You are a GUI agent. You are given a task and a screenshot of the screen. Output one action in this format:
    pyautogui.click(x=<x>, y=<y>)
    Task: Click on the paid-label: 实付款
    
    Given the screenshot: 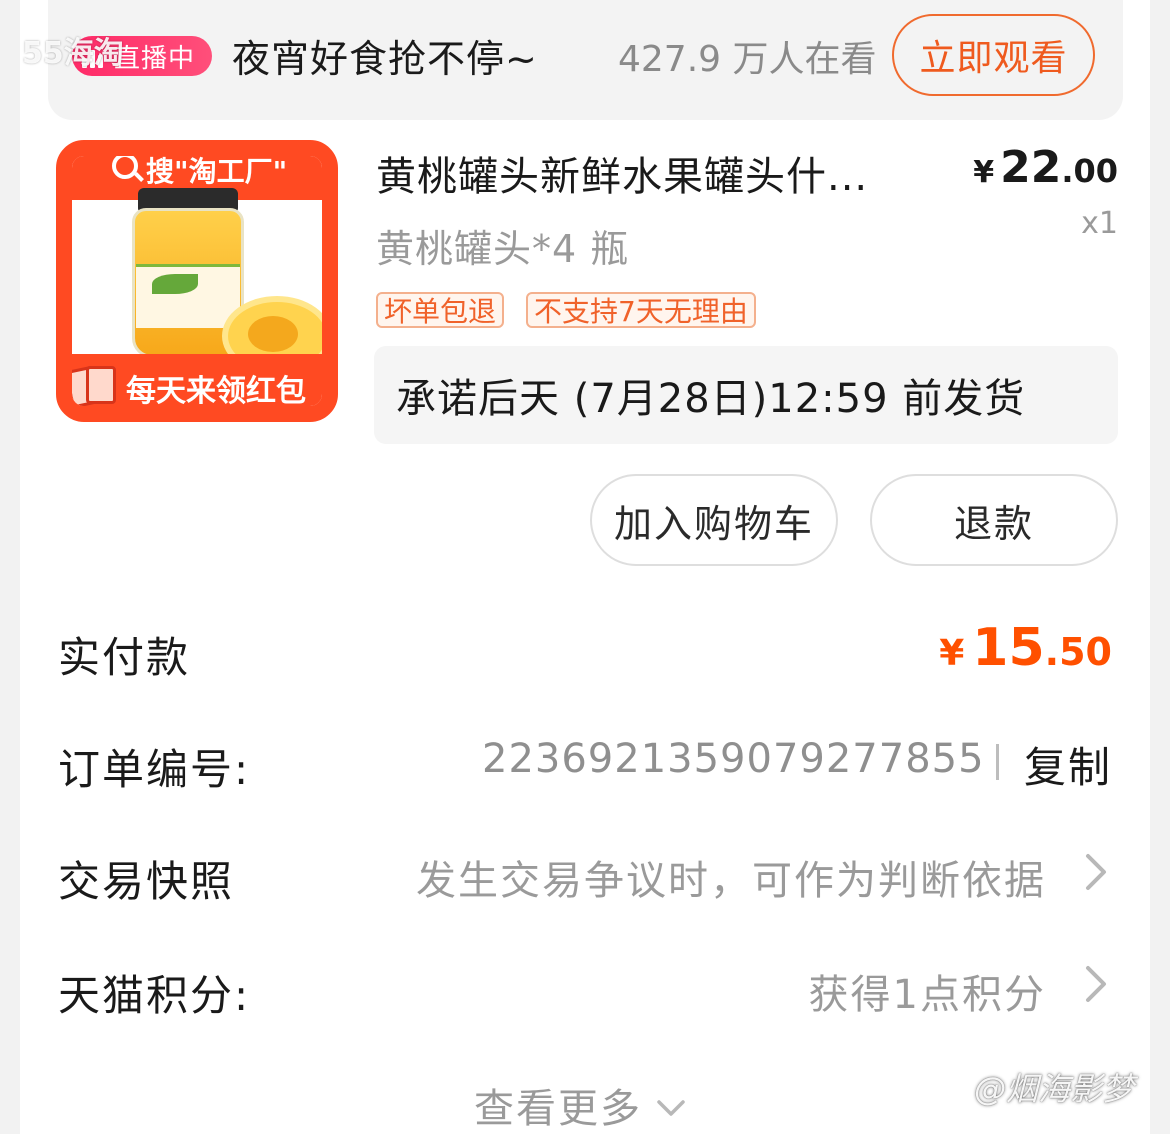 What is the action you would take?
    pyautogui.click(x=124, y=657)
    